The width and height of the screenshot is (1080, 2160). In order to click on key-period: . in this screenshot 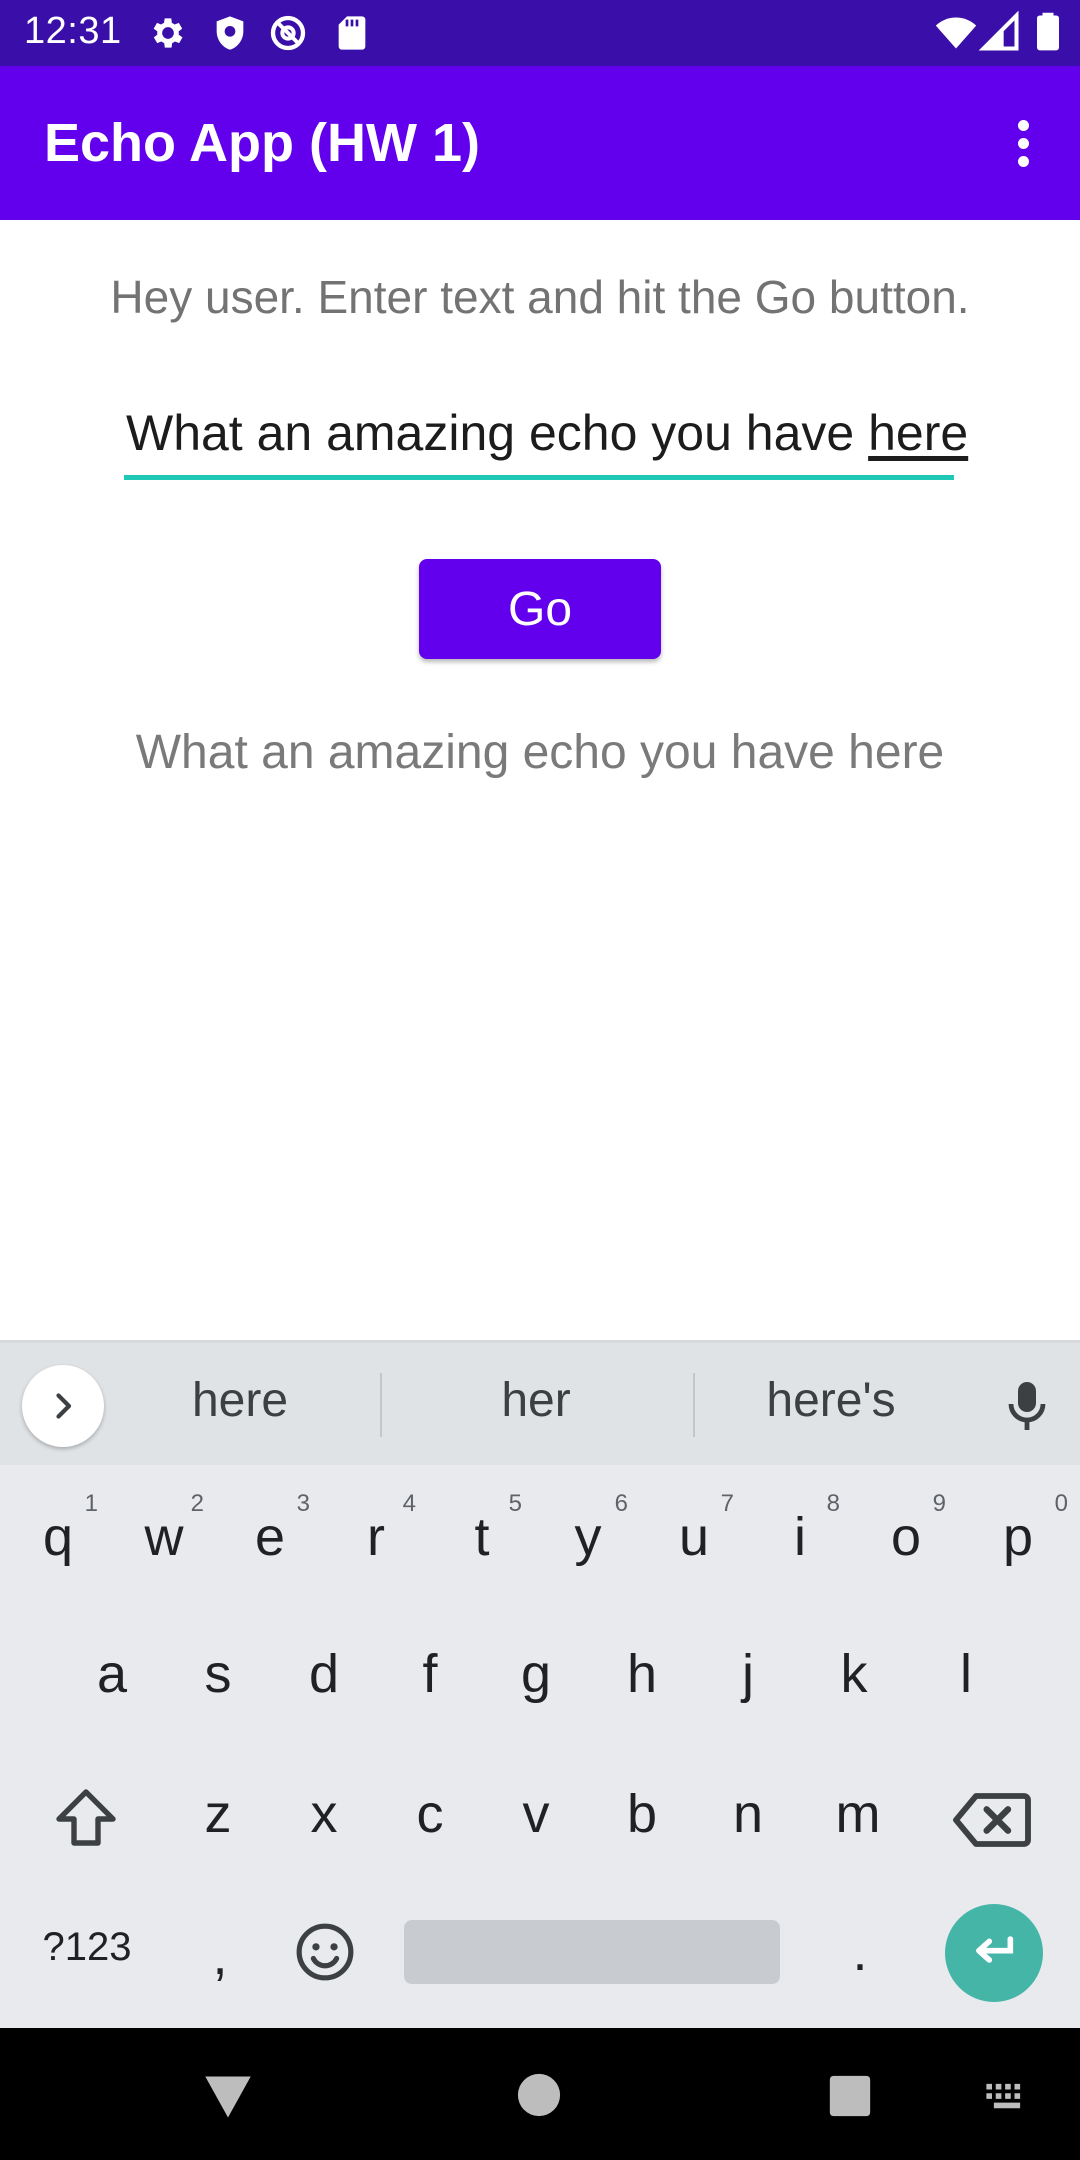, I will do `click(860, 1952)`.